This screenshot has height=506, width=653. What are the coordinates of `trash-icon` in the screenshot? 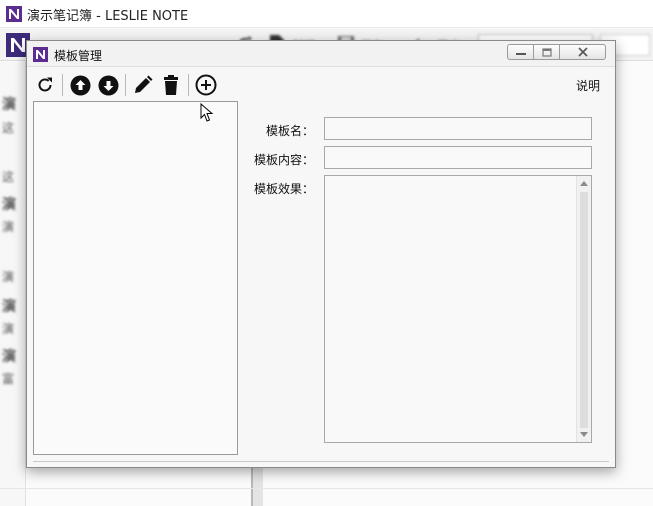 It's located at (171, 85).